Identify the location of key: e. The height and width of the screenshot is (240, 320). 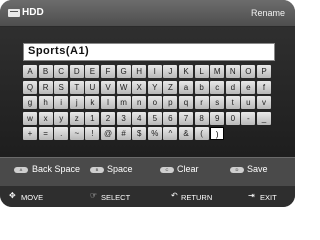
(248, 87).